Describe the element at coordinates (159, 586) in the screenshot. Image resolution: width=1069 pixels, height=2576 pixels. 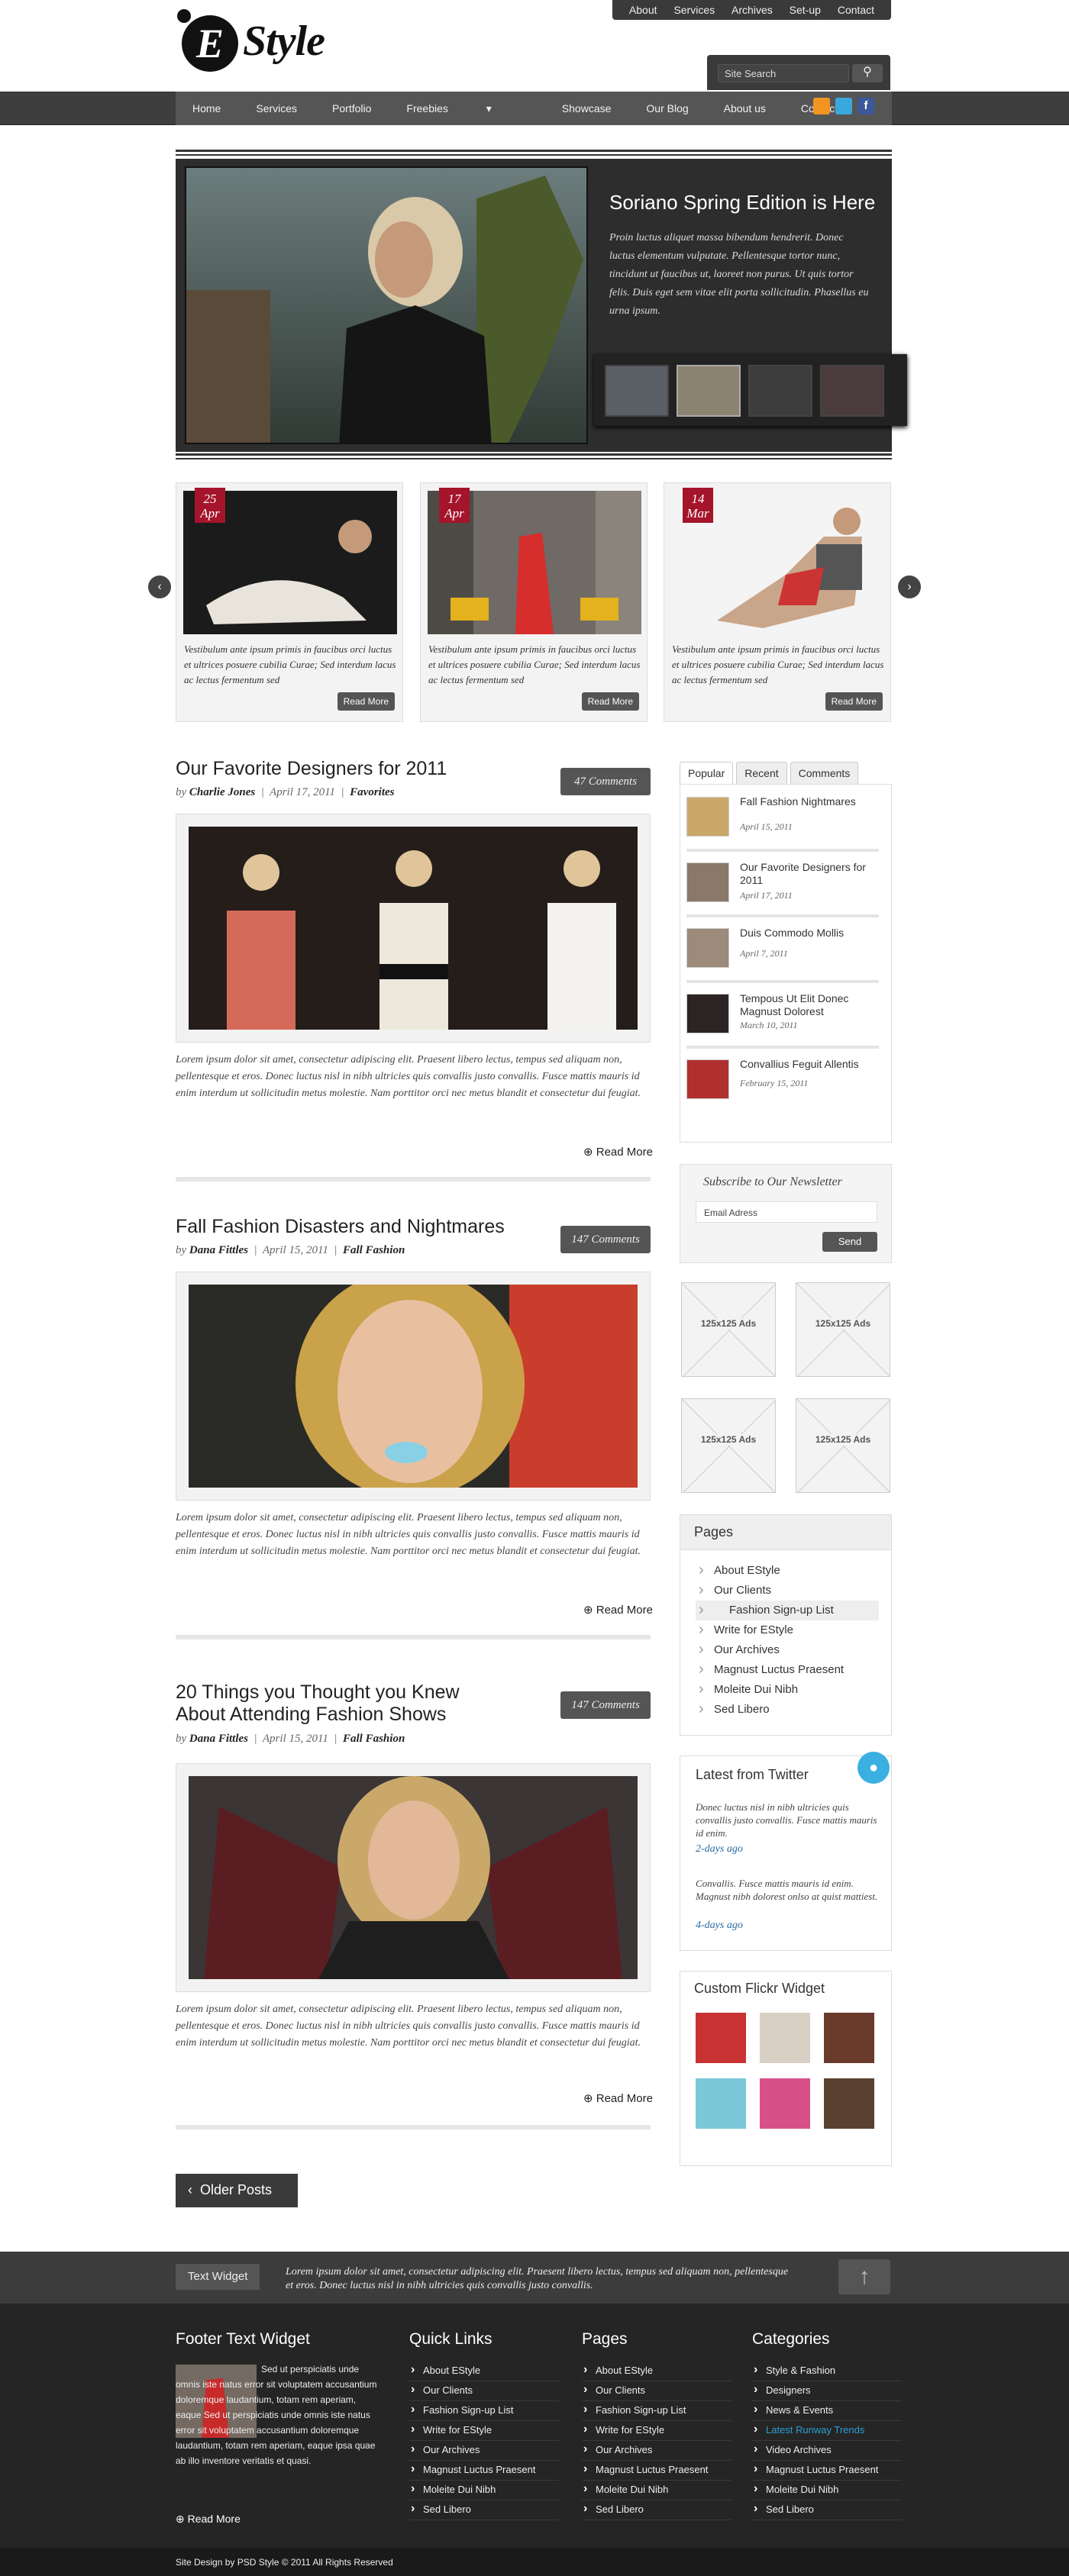
I see `carousel-prev-button: ‹` at that location.